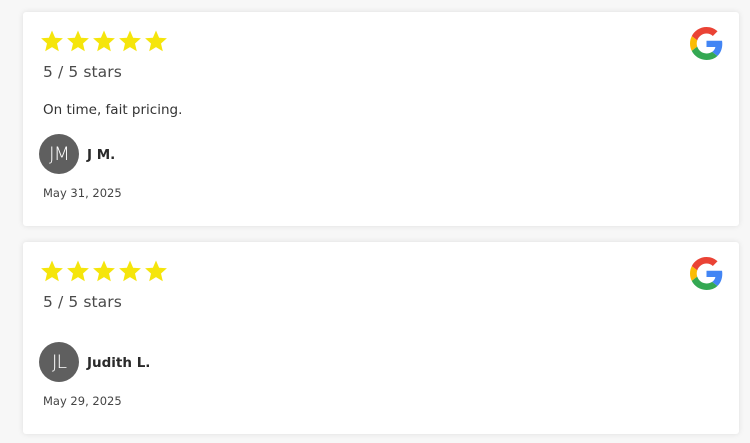  Describe the element at coordinates (82, 193) in the screenshot. I see `review-date: May 31, 2025` at that location.